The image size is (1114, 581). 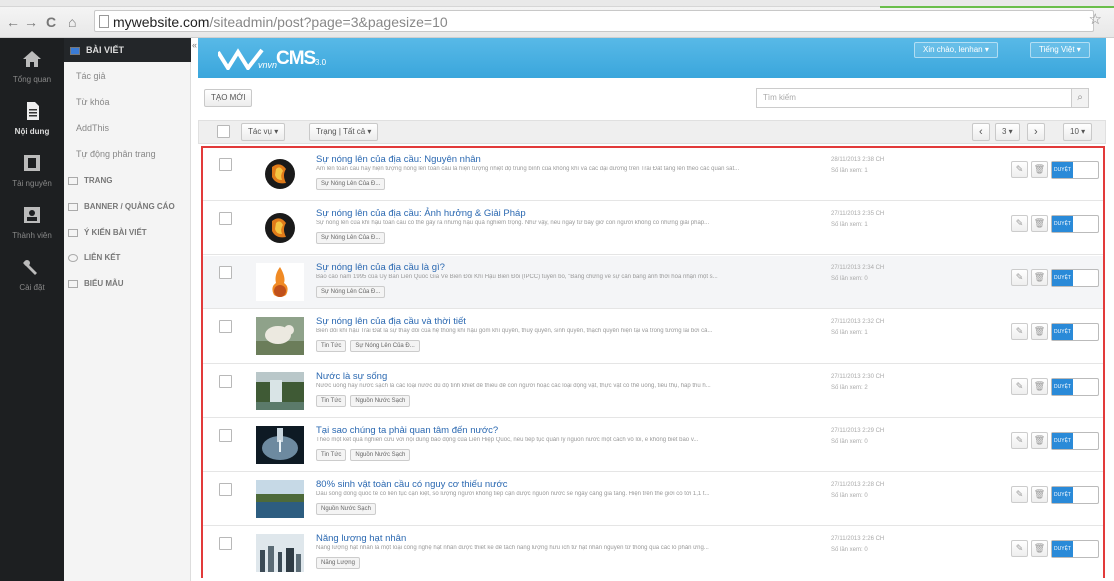 What do you see at coordinates (32, 122) in the screenshot?
I see `sidebar-item-content: Nội dung` at bounding box center [32, 122].